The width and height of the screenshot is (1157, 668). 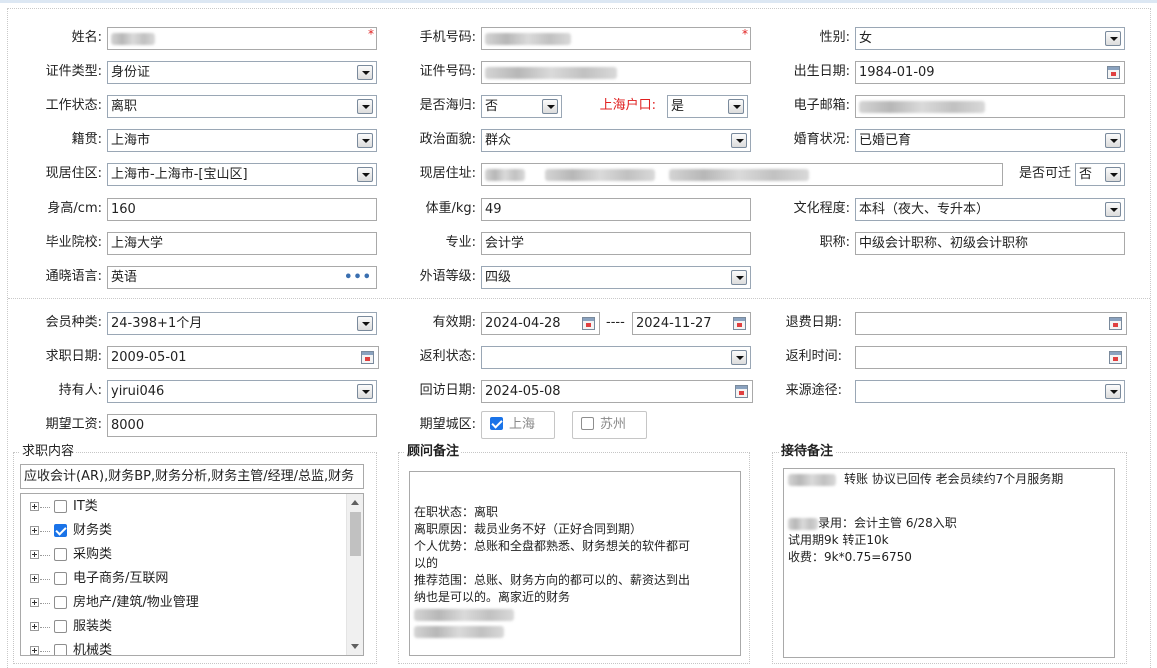 I want to click on education-select: 本科（夜大、专升本）, so click(x=990, y=209).